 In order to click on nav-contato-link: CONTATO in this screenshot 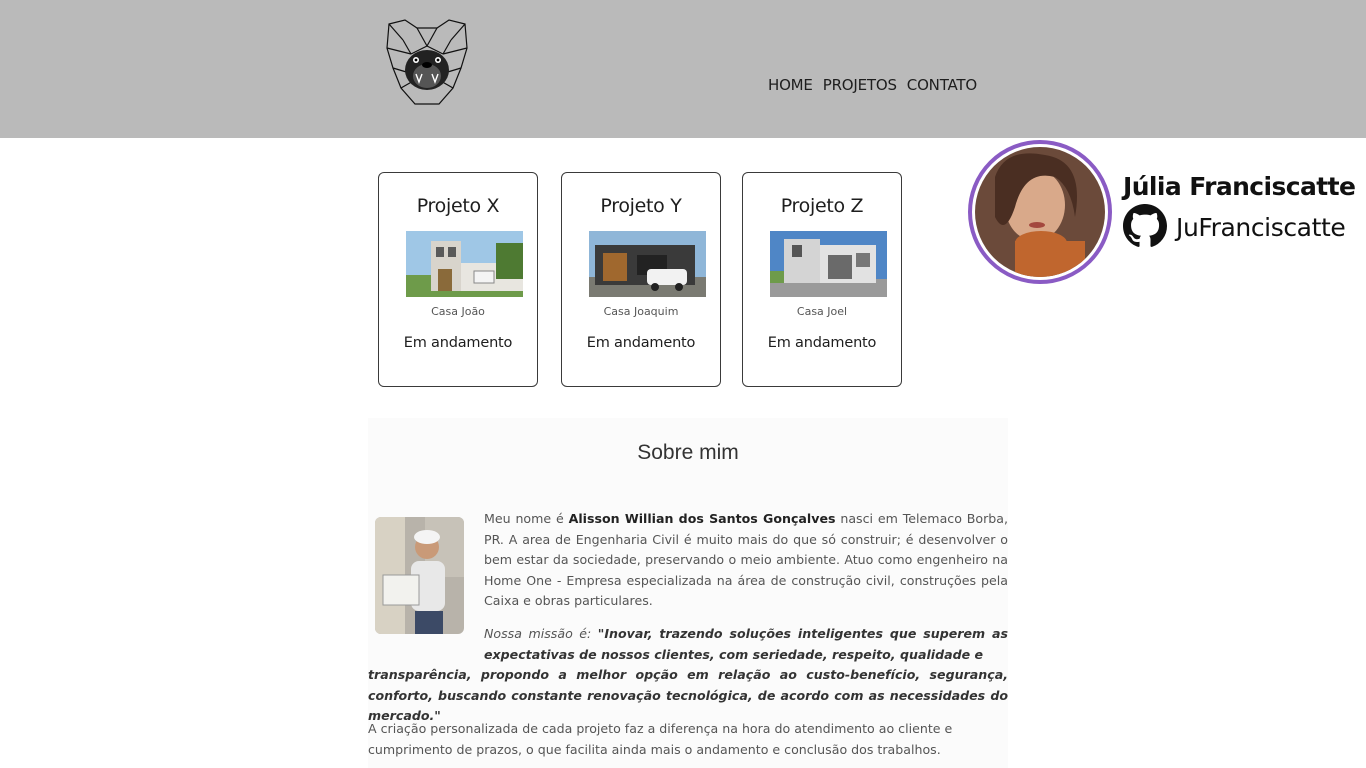, I will do `click(942, 85)`.